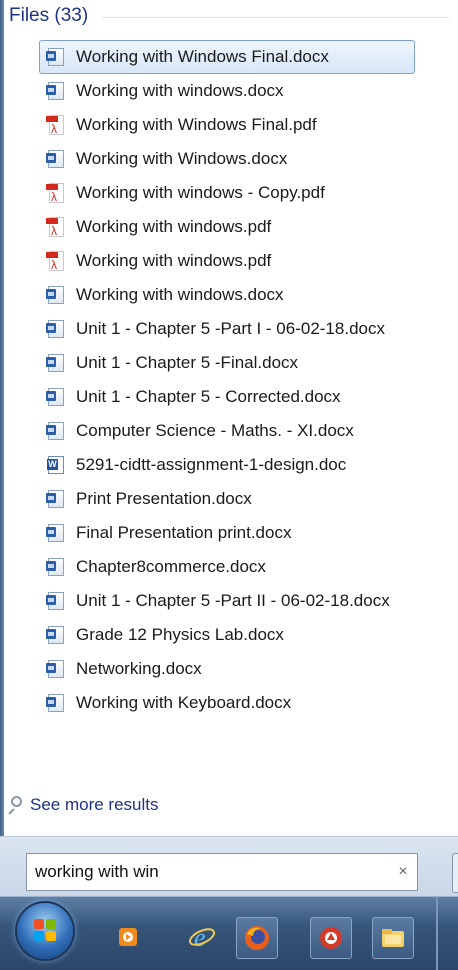 The width and height of the screenshot is (458, 970). What do you see at coordinates (187, 363) in the screenshot?
I see `result-label: Unit 1 - Chapter 5 -Final.docx` at bounding box center [187, 363].